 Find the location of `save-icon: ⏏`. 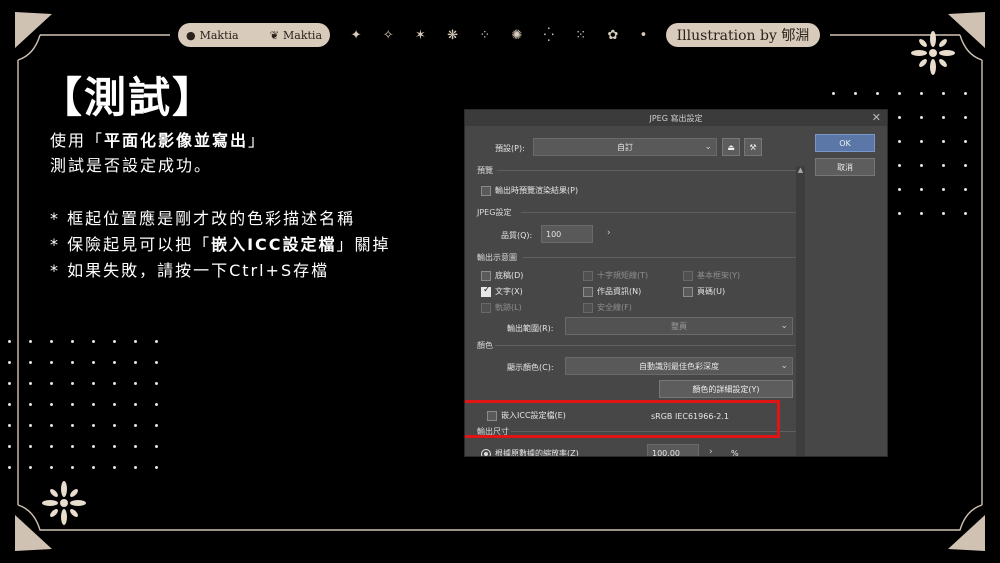

save-icon: ⏏ is located at coordinates (731, 147).